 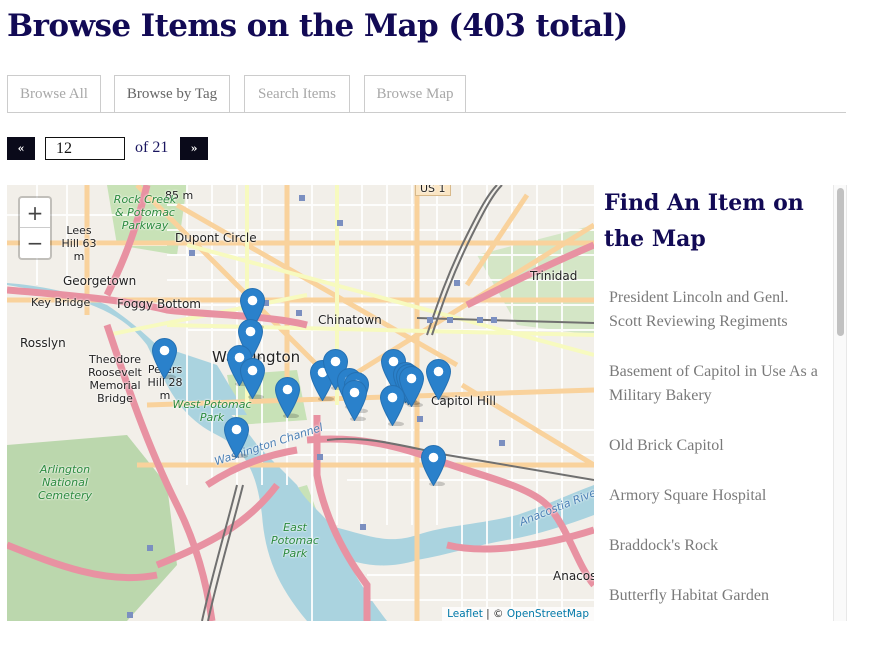 I want to click on zoom-in-button: +, so click(x=35, y=213).